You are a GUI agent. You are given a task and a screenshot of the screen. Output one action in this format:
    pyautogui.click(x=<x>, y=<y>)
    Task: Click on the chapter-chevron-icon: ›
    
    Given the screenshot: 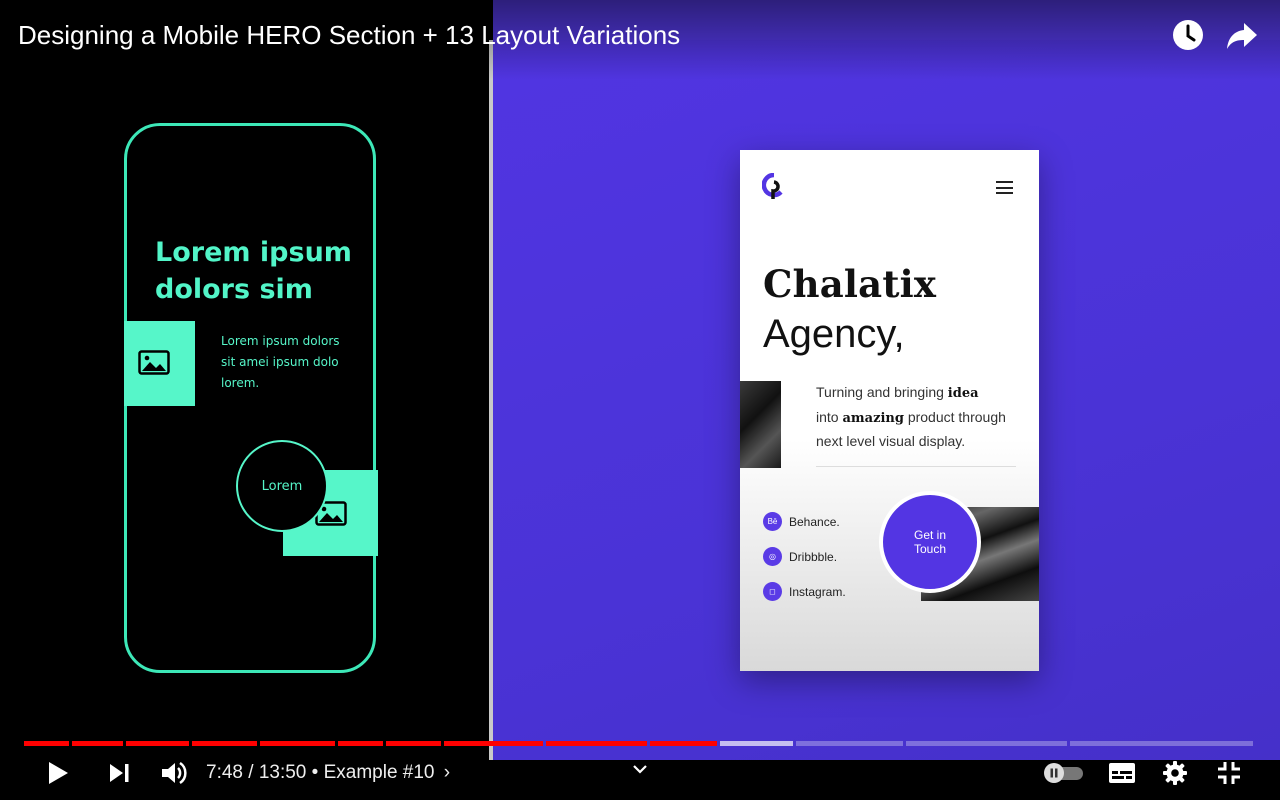 What is the action you would take?
    pyautogui.click(x=447, y=772)
    